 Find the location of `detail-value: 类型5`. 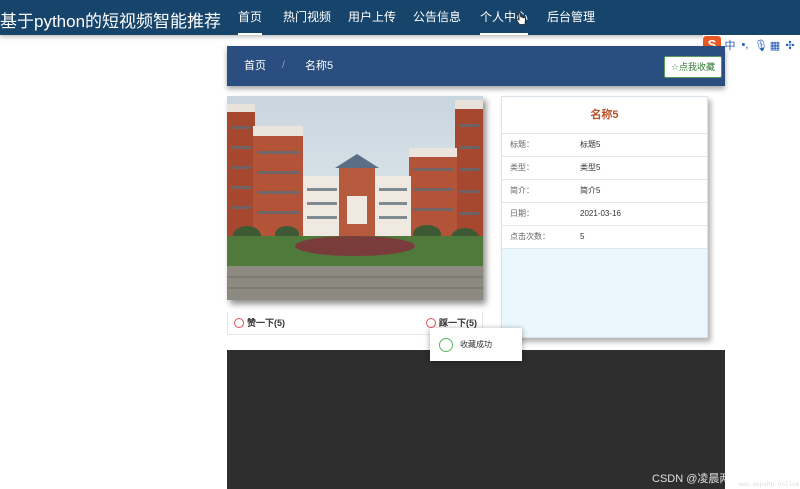

detail-value: 类型5 is located at coordinates (590, 167).